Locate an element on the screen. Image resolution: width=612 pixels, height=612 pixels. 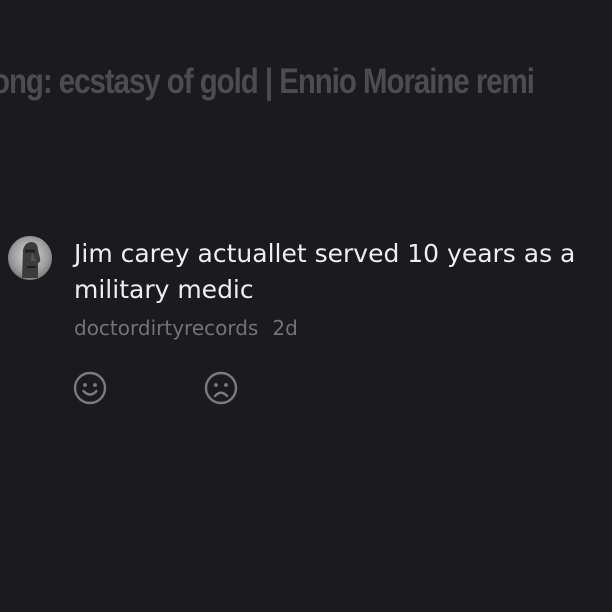
comment-author: doctordirtyrecords is located at coordinates (166, 328).